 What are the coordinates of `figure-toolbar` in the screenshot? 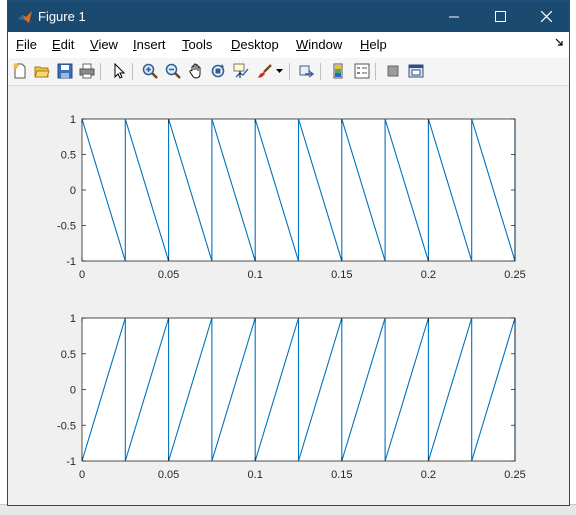 It's located at (288, 72).